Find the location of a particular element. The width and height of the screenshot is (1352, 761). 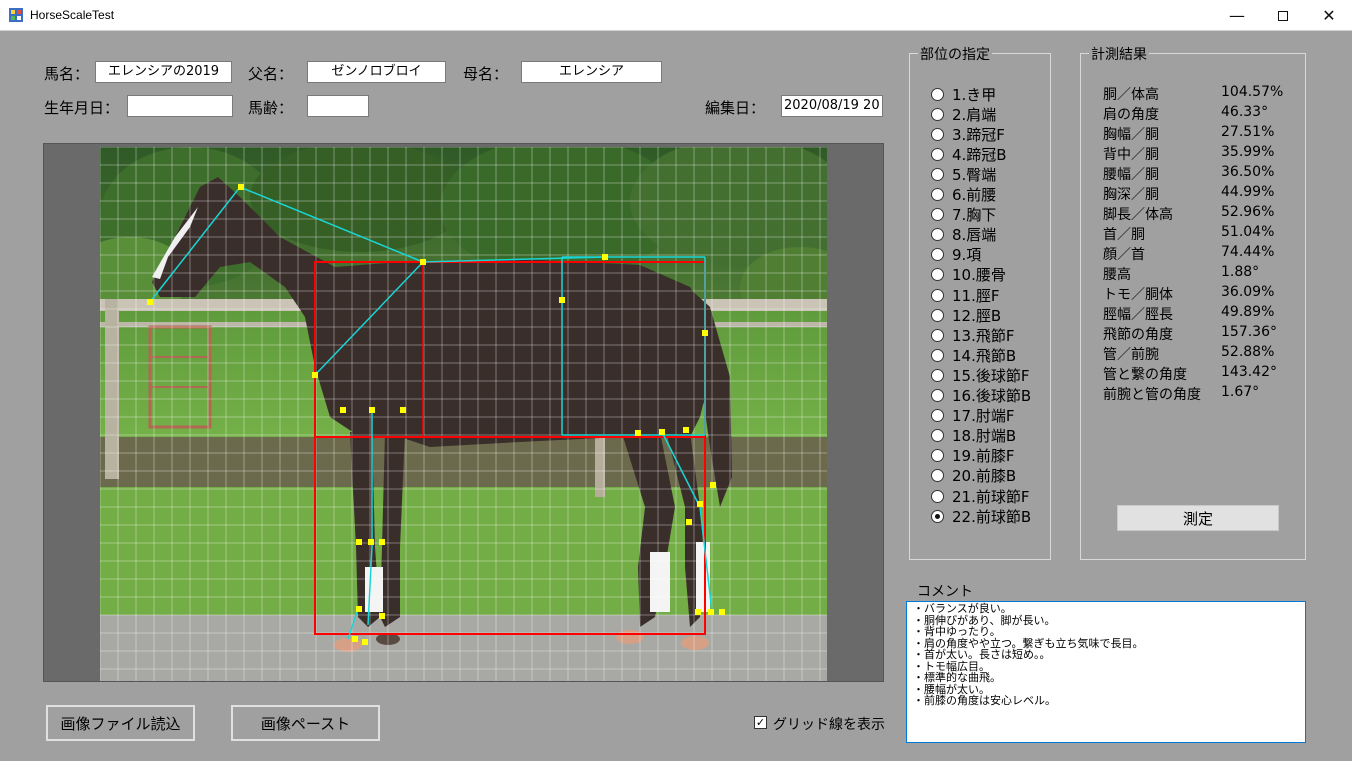

result-label: 飛節の角度 is located at coordinates (1138, 335).